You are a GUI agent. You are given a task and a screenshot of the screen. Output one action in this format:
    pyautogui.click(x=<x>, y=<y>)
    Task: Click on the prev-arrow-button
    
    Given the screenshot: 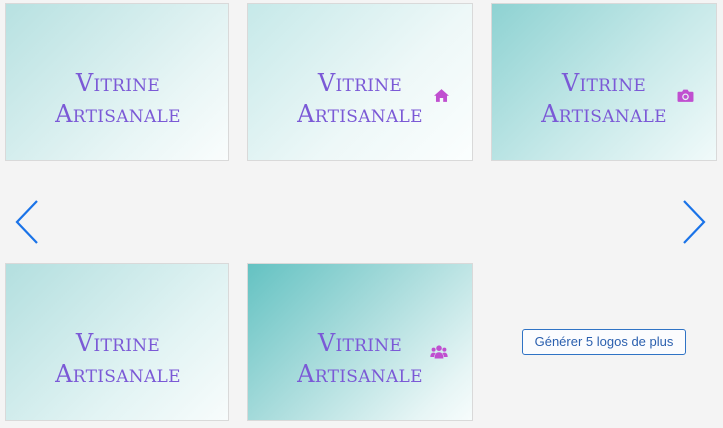 What is the action you would take?
    pyautogui.click(x=27, y=222)
    